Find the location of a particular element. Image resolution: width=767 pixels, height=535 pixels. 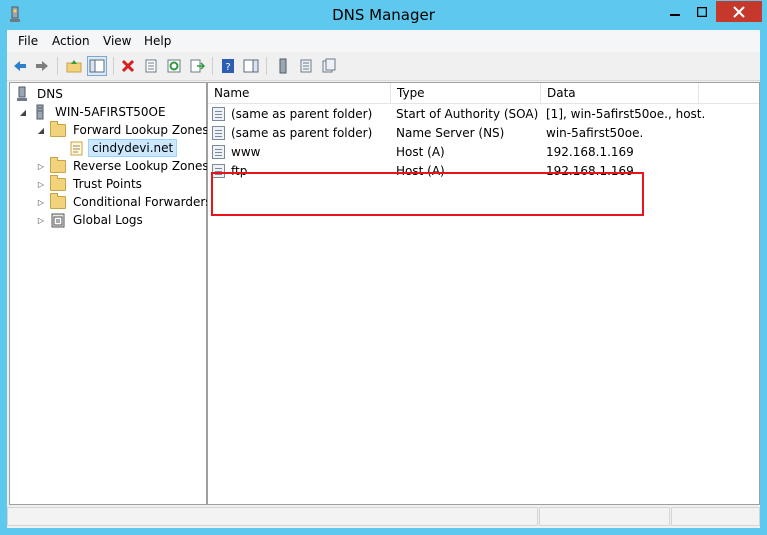

cell-data: win-5afirst50oe. is located at coordinates (595, 133).